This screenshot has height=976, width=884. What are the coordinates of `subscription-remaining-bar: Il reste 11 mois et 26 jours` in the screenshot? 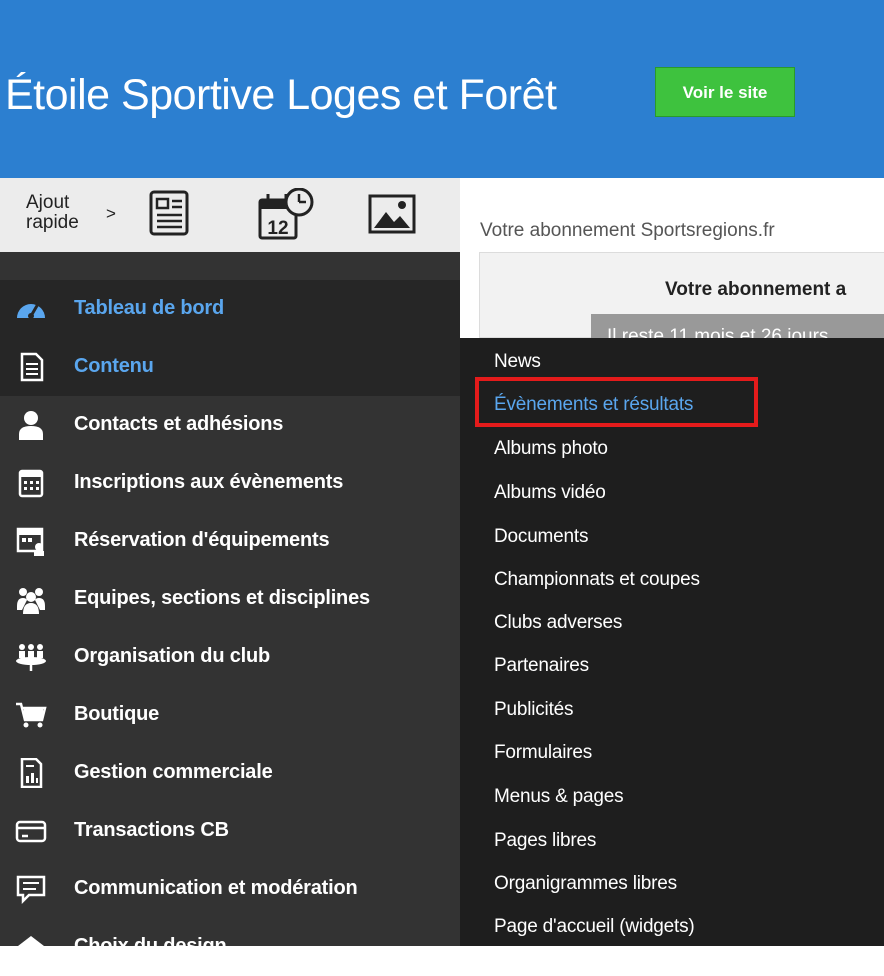 It's located at (737, 326).